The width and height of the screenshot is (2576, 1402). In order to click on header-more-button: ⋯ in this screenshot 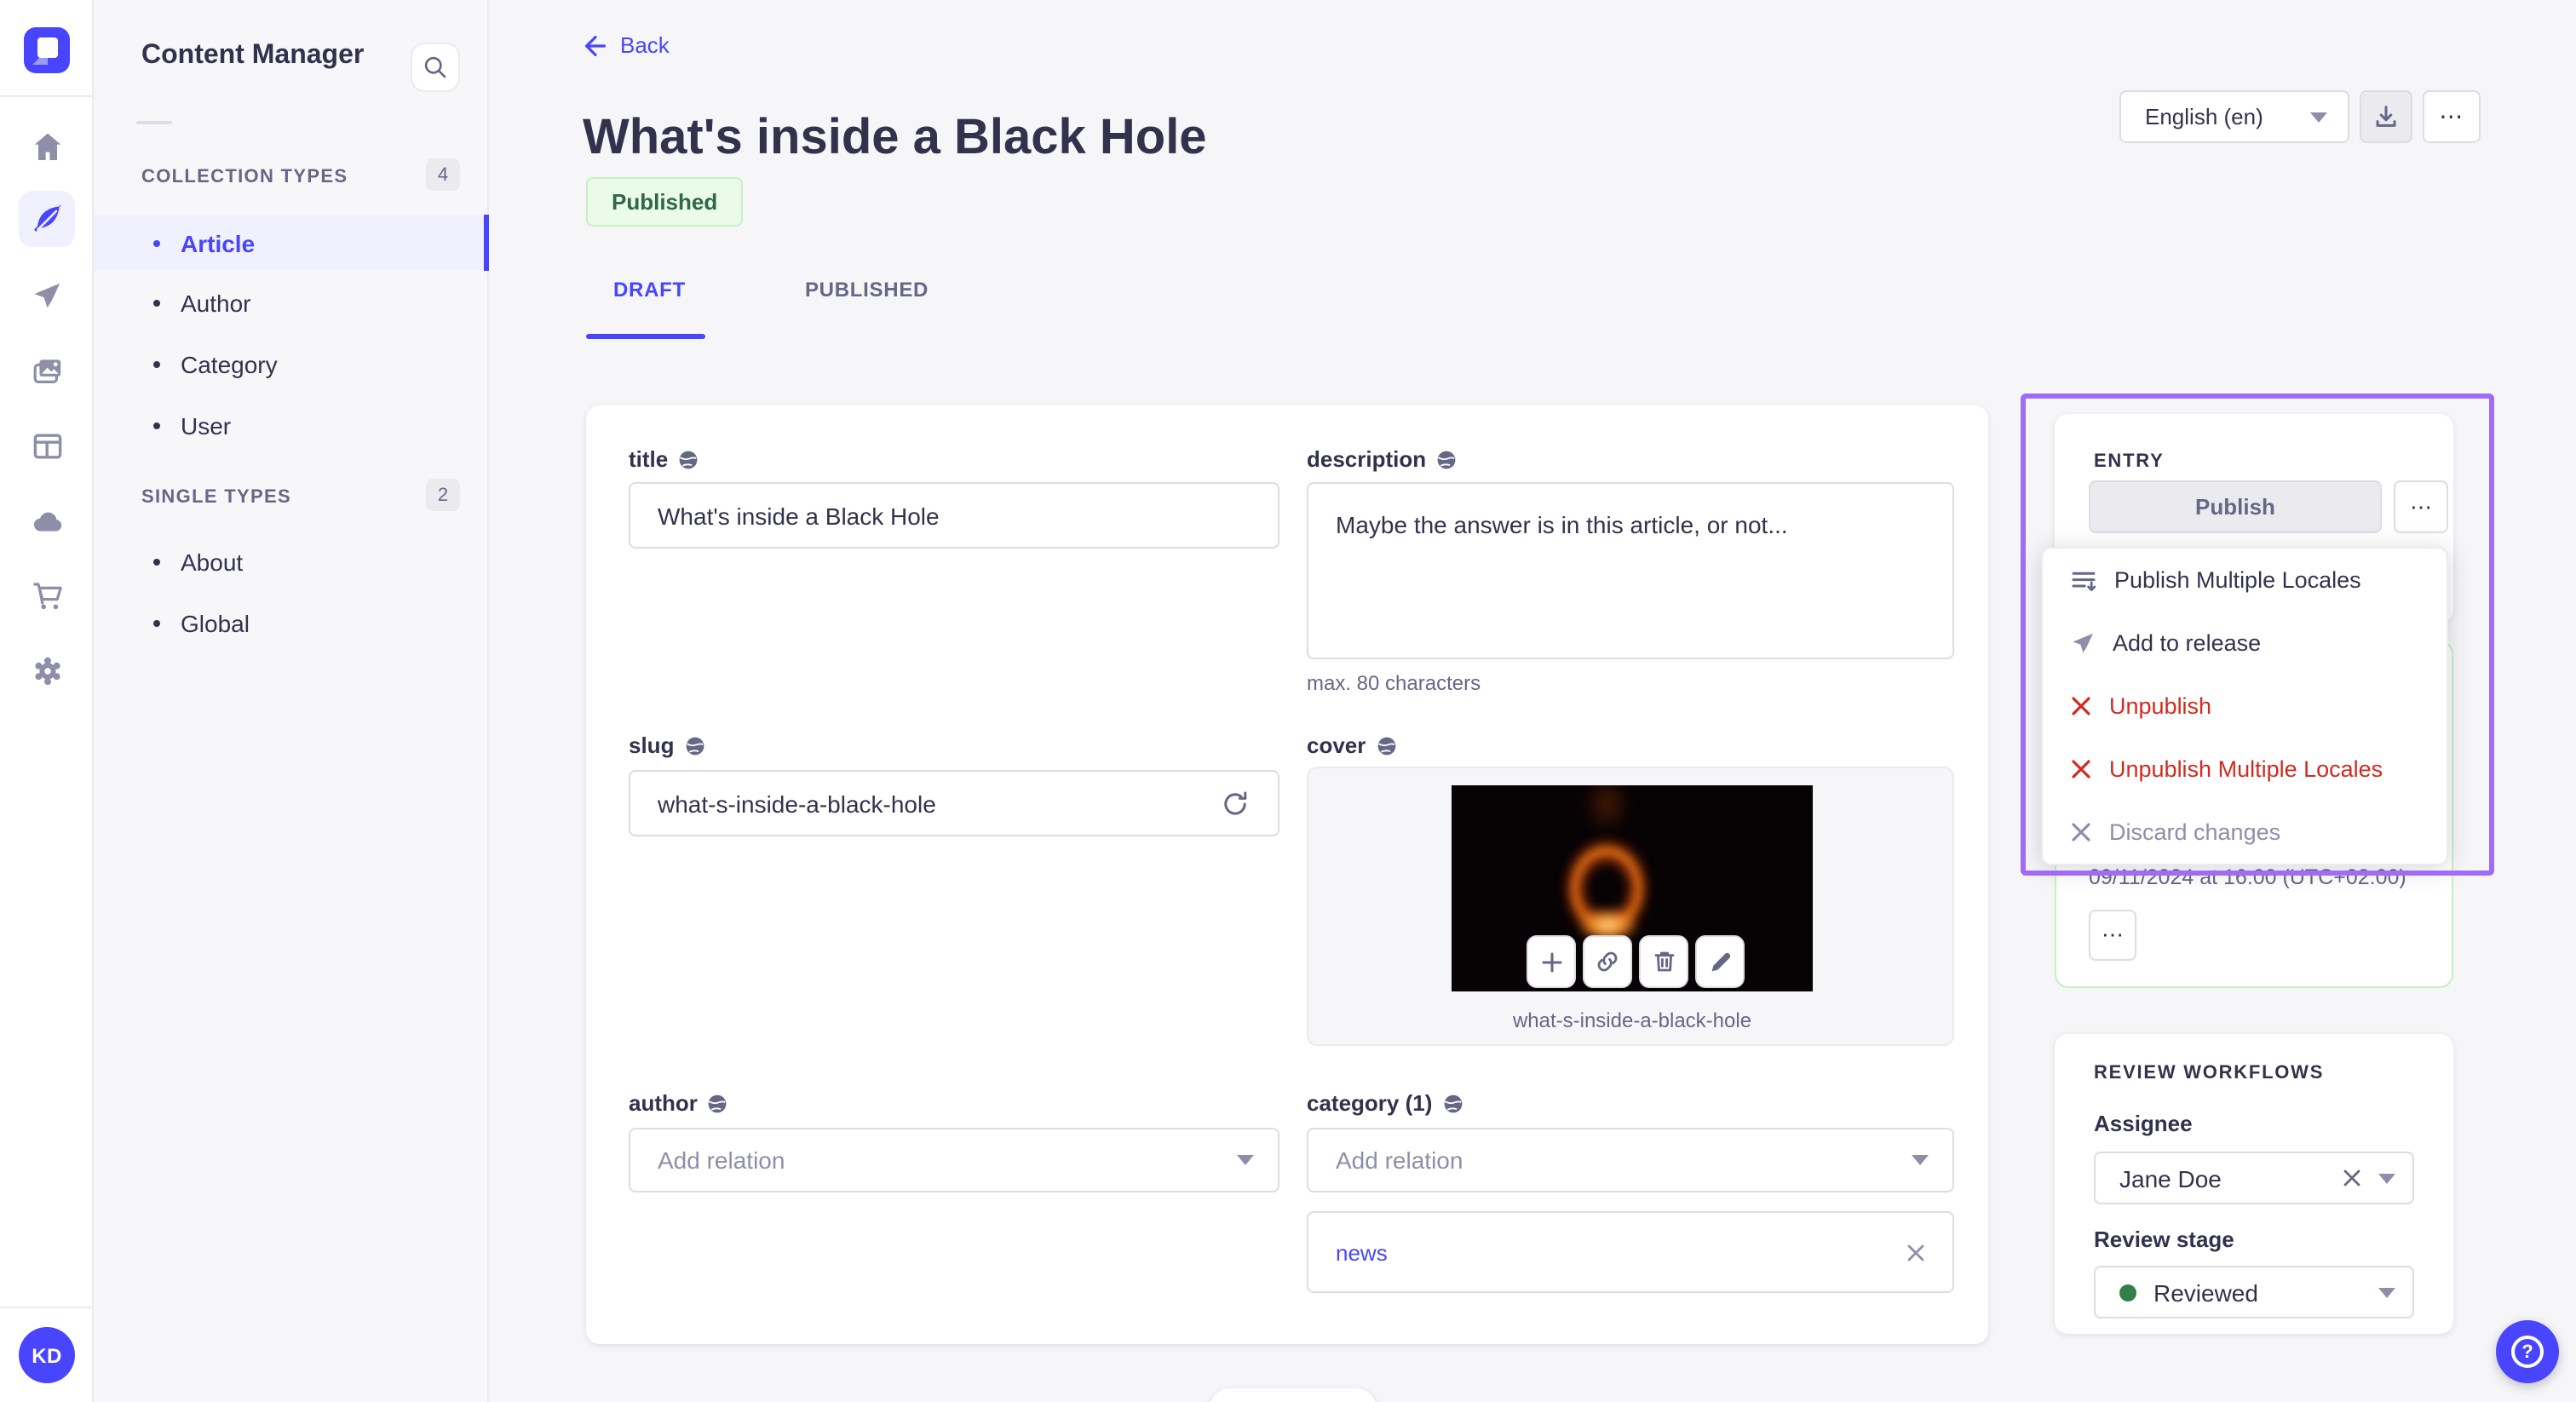, I will do `click(2452, 117)`.